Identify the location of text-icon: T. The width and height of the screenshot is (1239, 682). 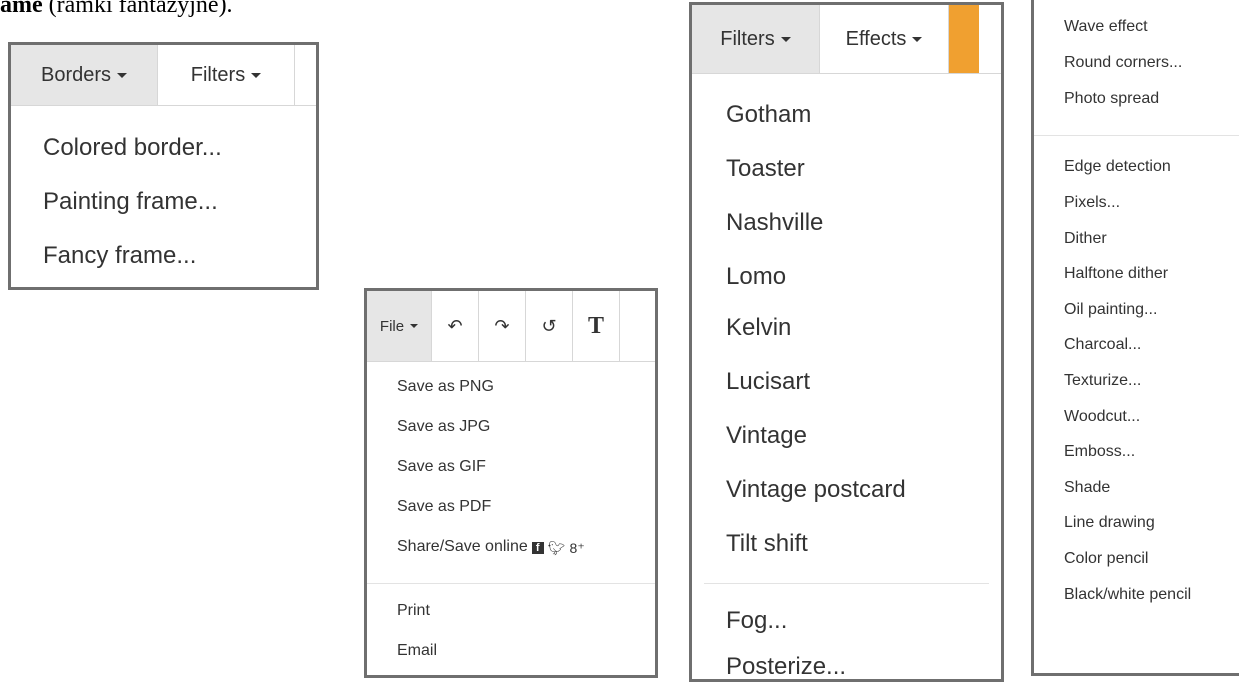
(595, 325).